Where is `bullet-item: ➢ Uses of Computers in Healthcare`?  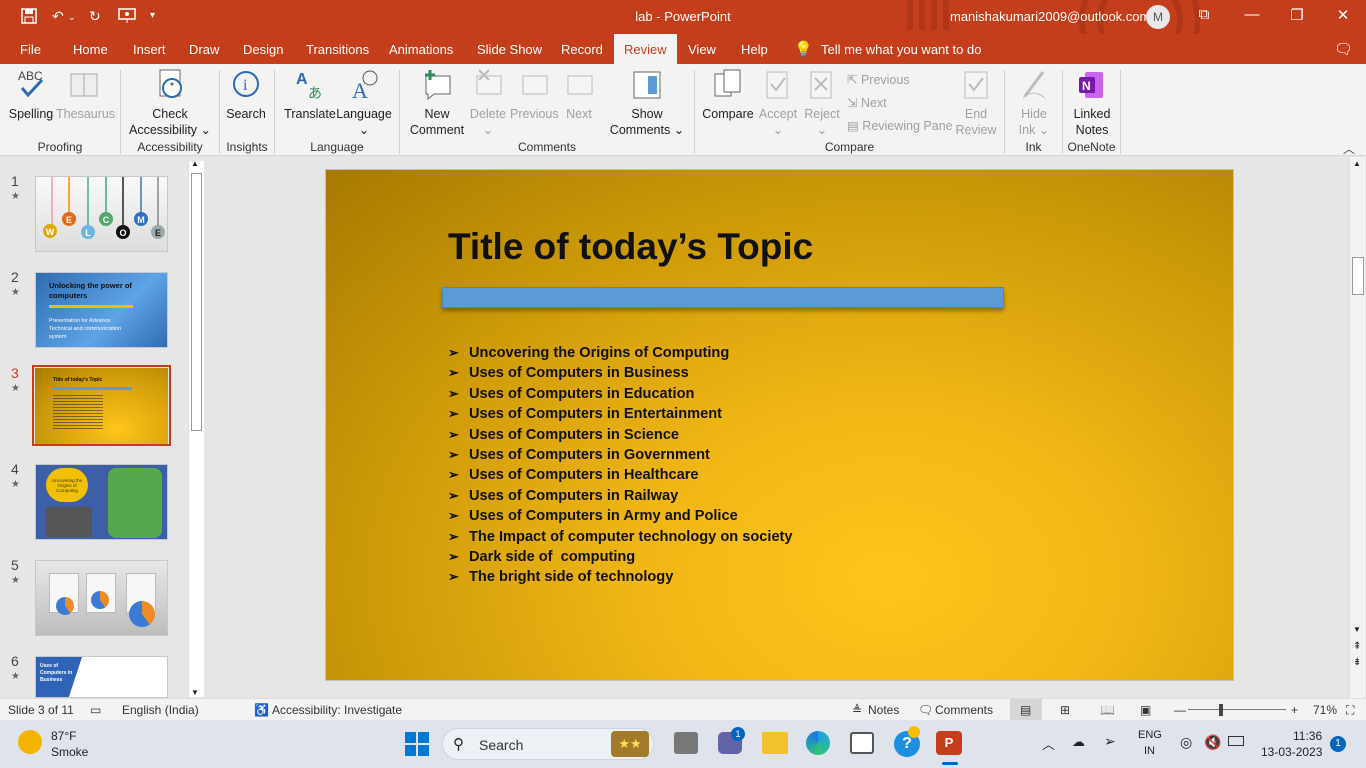 bullet-item: ➢ Uses of Computers in Healthcare is located at coordinates (620, 475).